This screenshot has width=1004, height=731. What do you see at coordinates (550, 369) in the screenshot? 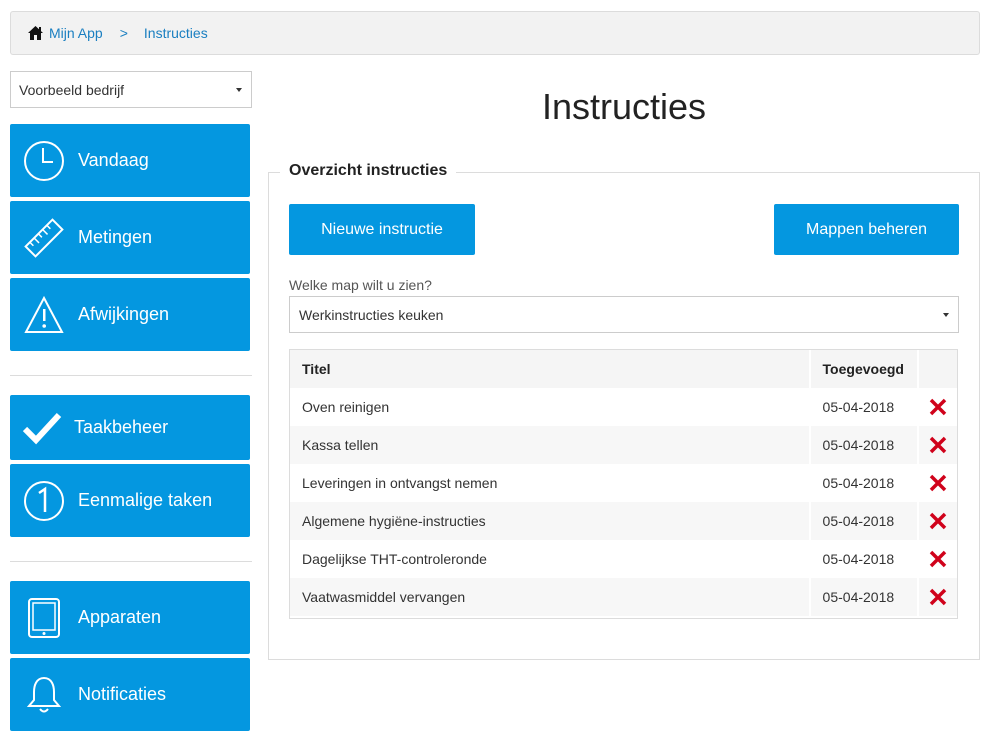
I see `column-header-title: Titel` at bounding box center [550, 369].